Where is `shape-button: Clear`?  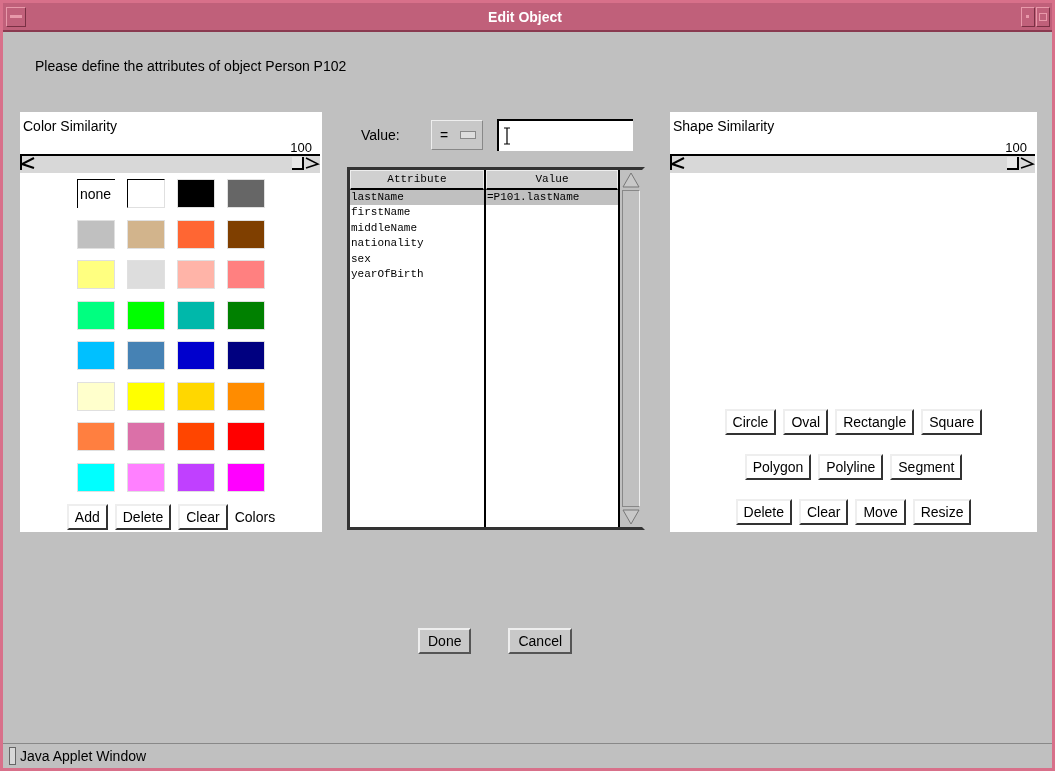 shape-button: Clear is located at coordinates (824, 512).